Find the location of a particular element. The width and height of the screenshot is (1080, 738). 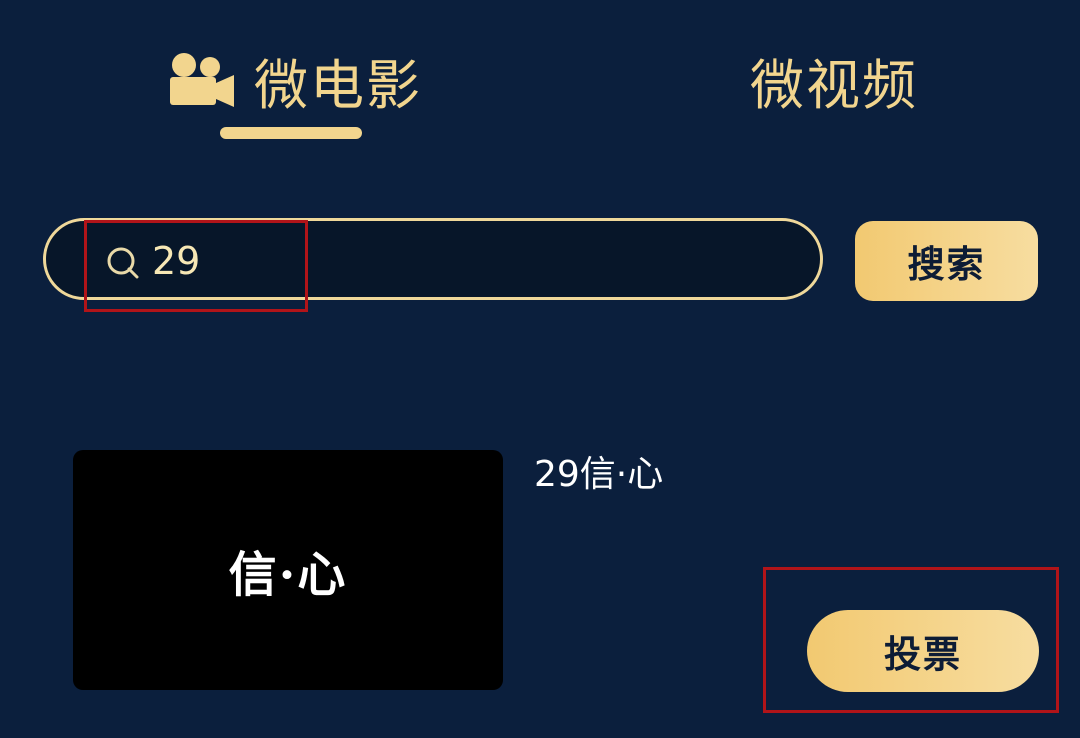

thumbnail-title: 信·心 is located at coordinates (288, 575).